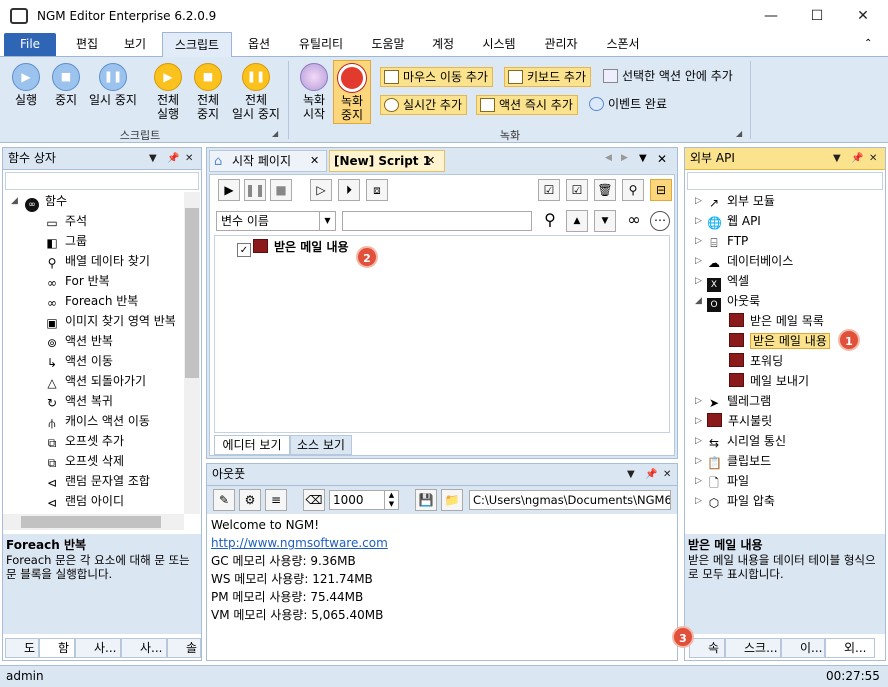 Image resolution: width=888 pixels, height=687 pixels. Describe the element at coordinates (734, 221) in the screenshot. I see `api-item: 🌐 웹 API` at that location.